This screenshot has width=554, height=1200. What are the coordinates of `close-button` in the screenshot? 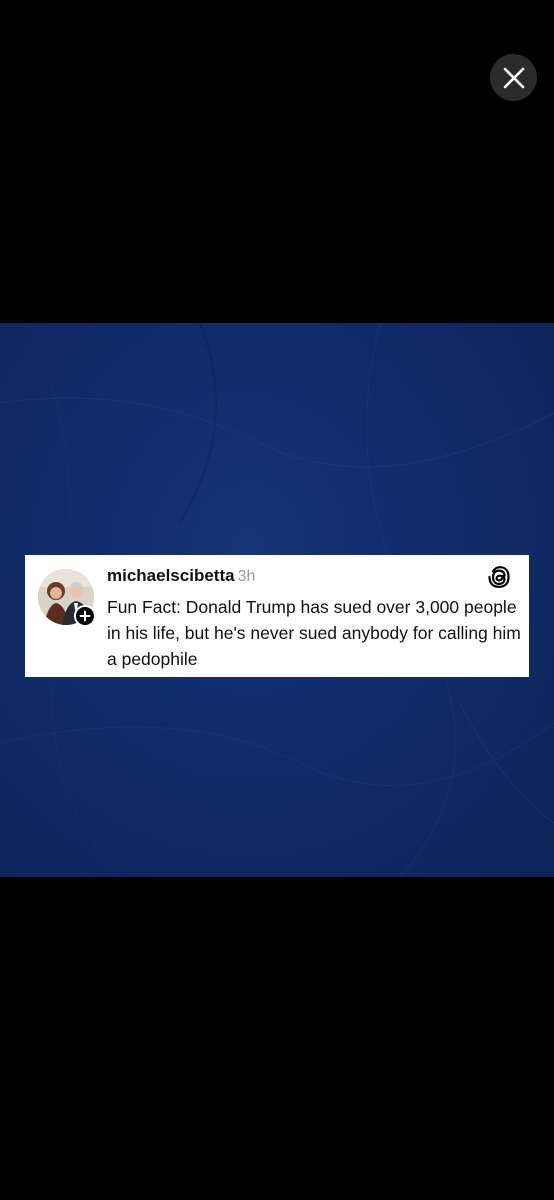 It's located at (513, 77).